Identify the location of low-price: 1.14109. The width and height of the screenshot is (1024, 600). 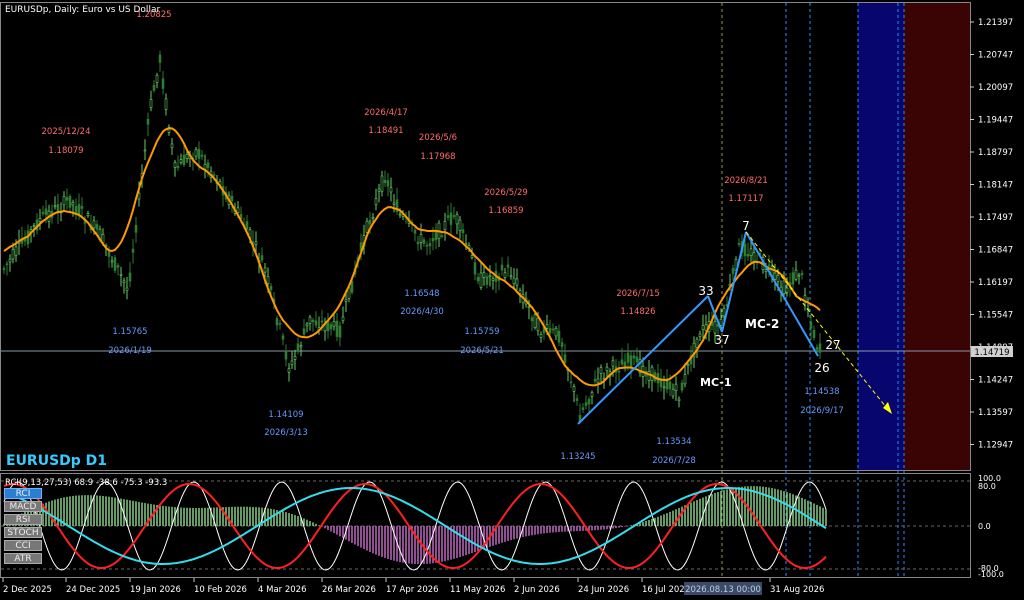
(285, 415).